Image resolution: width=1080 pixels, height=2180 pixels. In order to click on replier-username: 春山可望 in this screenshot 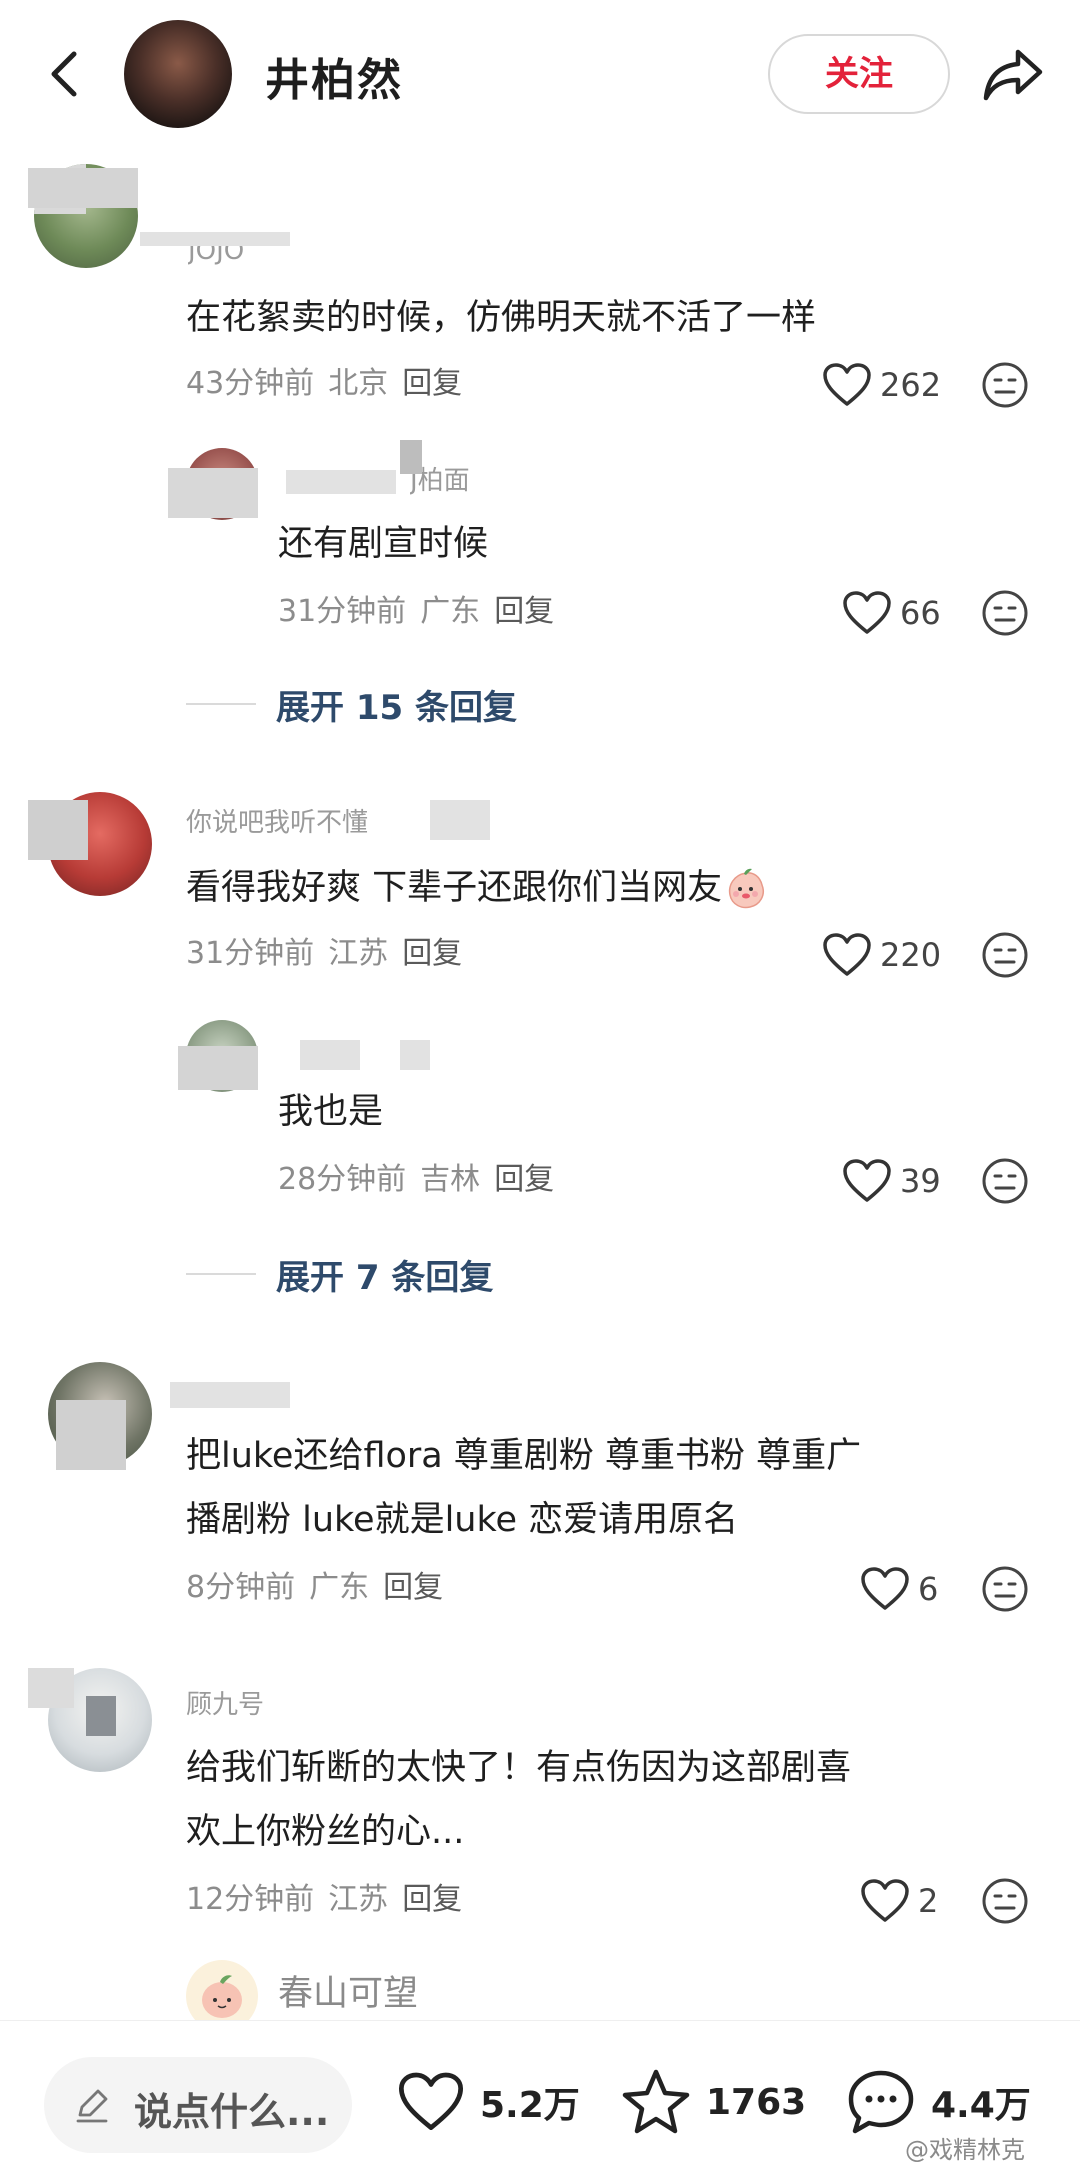, I will do `click(348, 1994)`.